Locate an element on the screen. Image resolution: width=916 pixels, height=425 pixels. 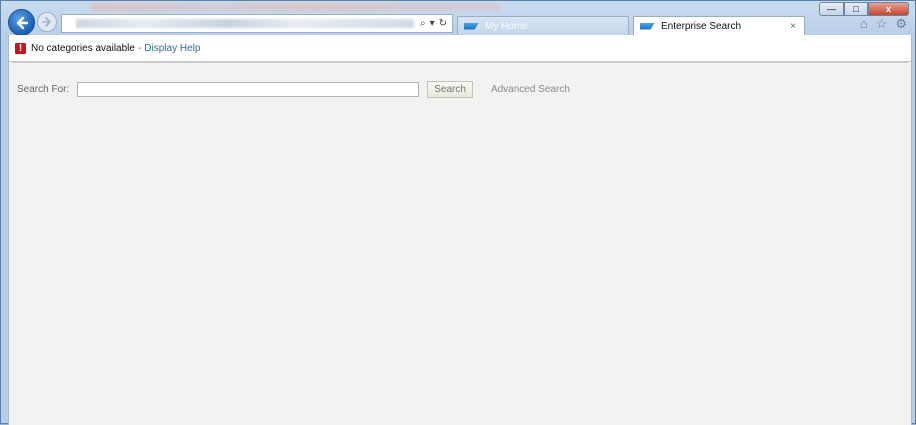
address-url-redacted is located at coordinates (245, 23).